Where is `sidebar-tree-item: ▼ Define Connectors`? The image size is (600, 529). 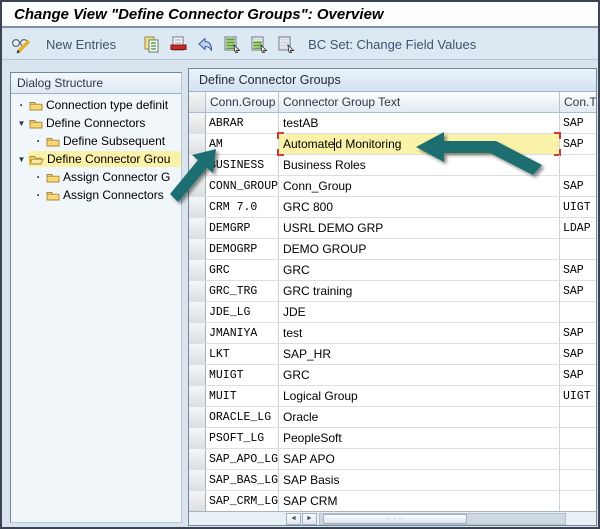
sidebar-tree-item: ▼ Define Connectors is located at coordinates (96, 123).